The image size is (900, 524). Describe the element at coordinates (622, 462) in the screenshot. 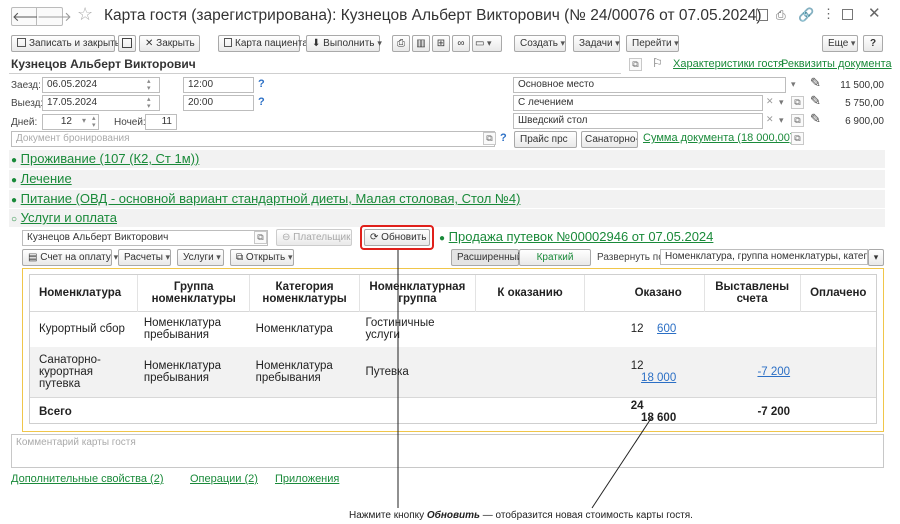

I see `callout-line-total` at that location.